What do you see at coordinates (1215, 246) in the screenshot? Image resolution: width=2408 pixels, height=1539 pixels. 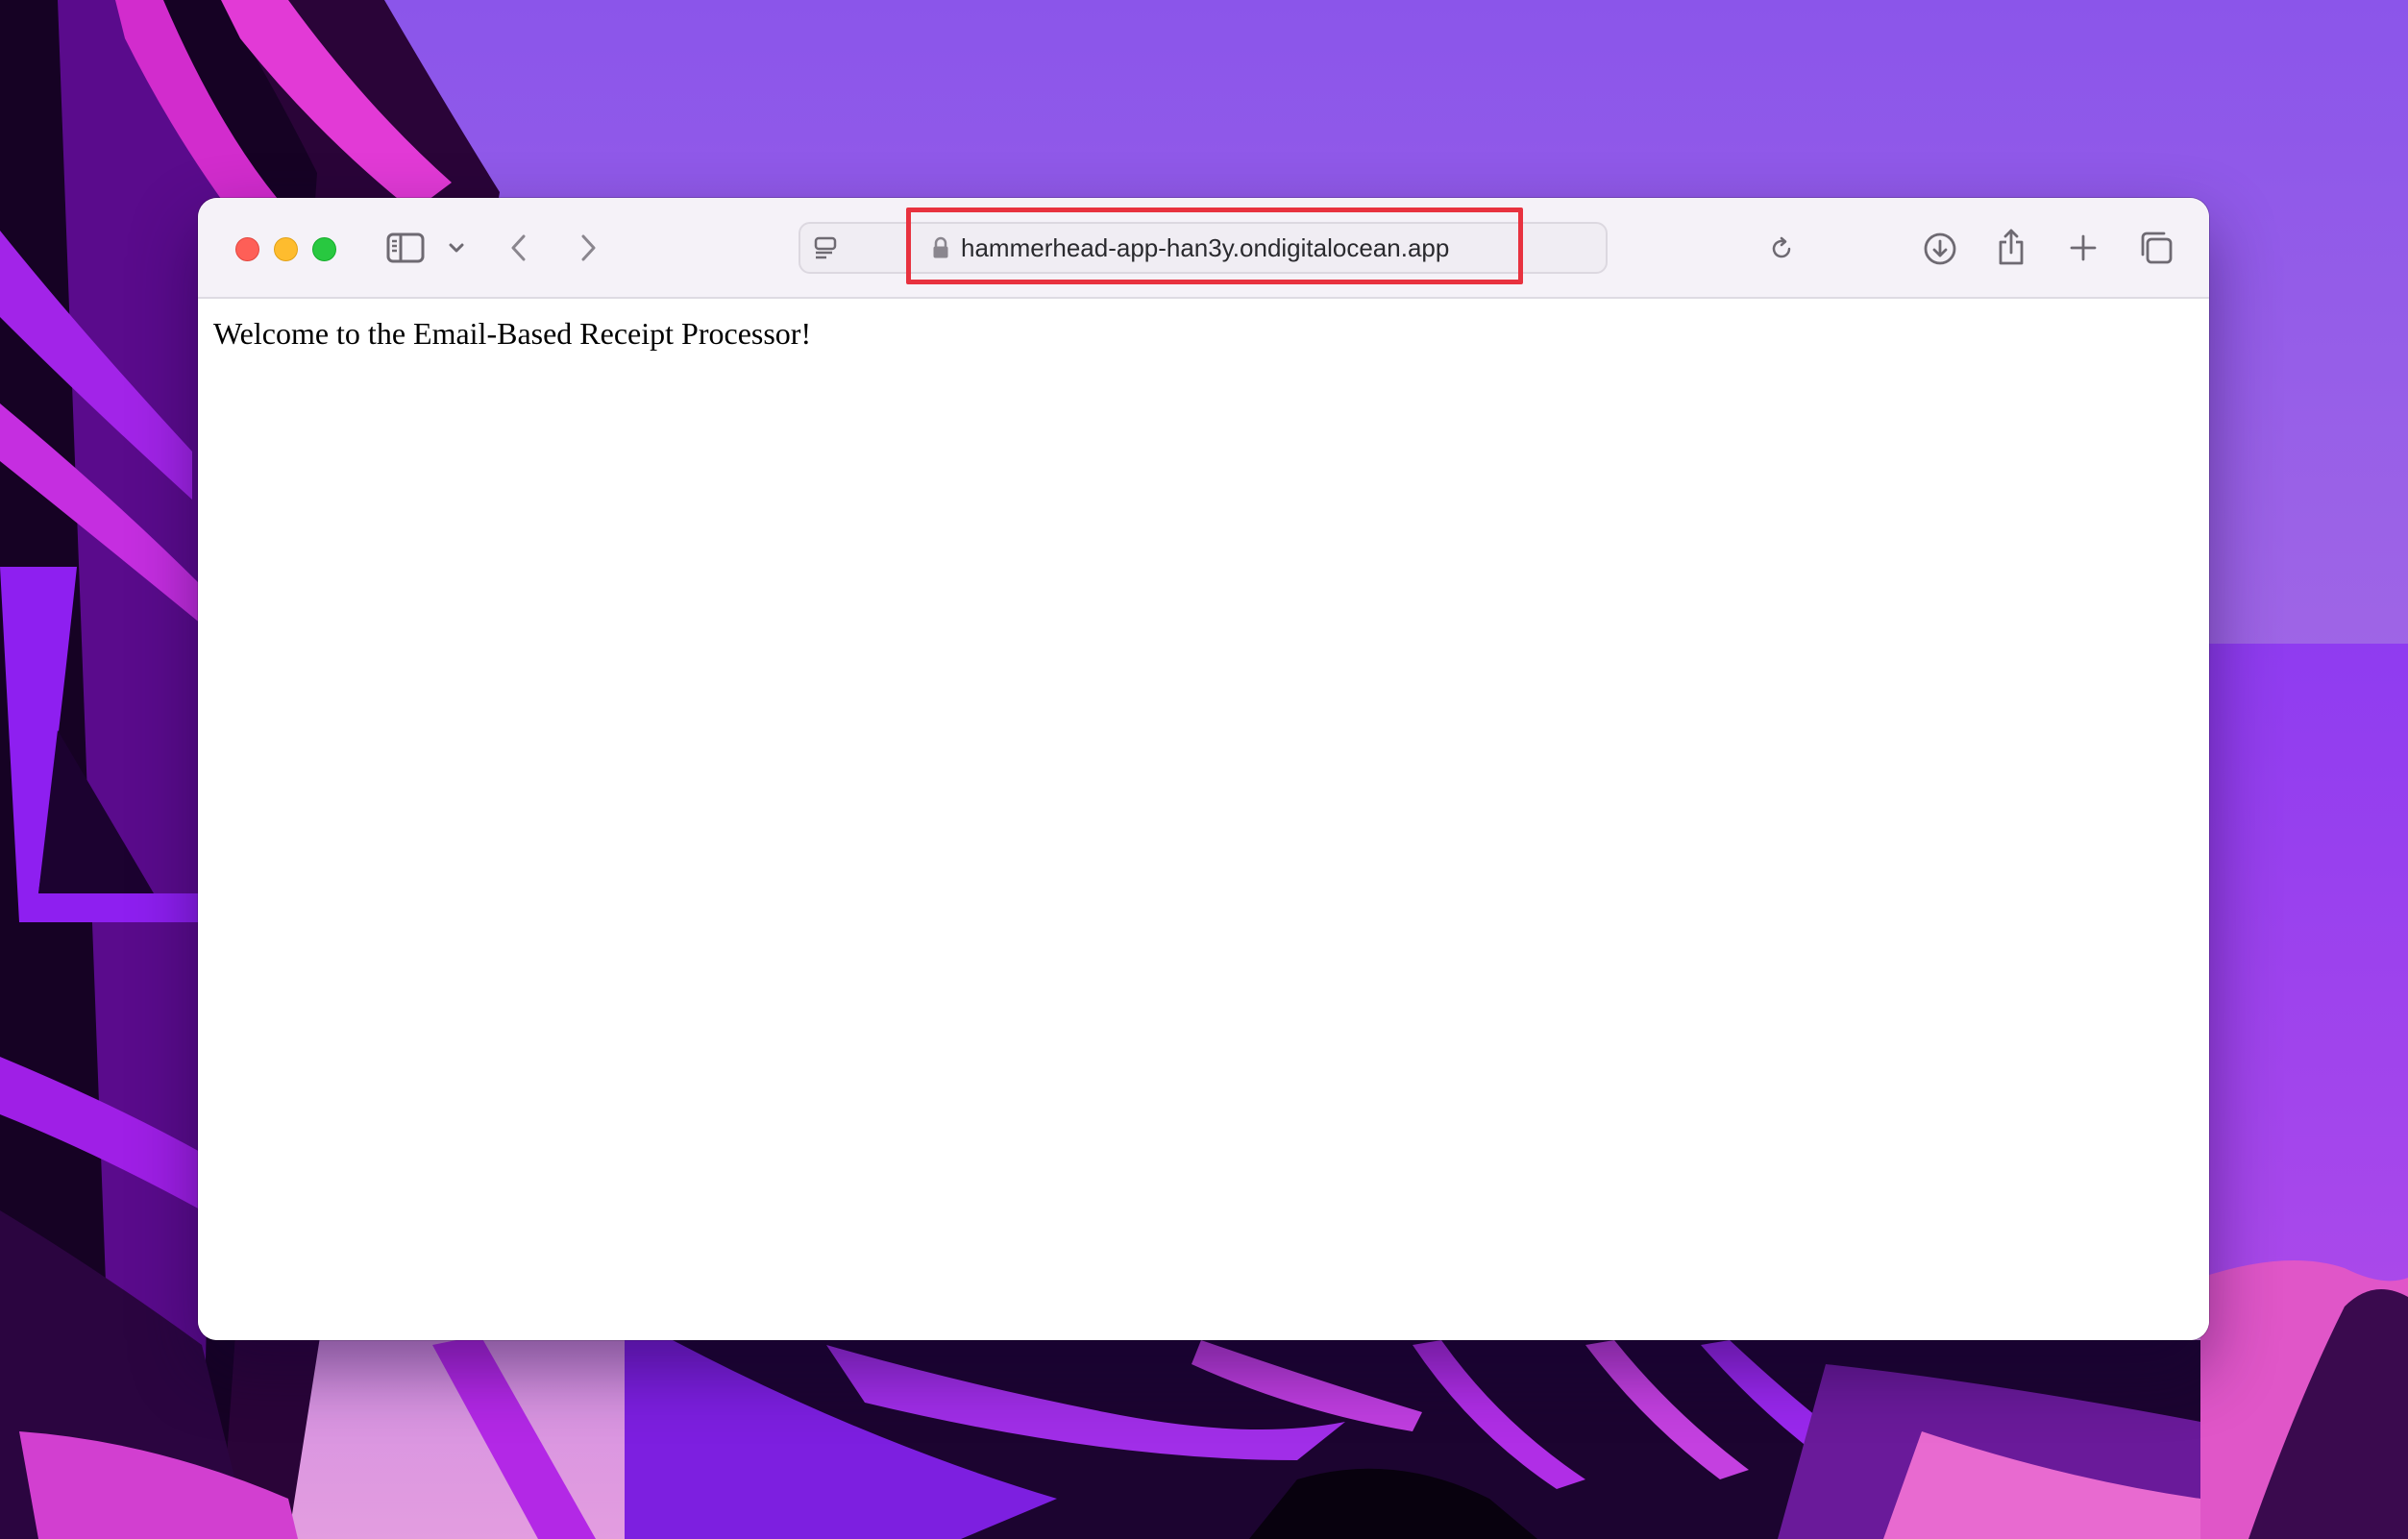 I see `url-highlight-annotation` at bounding box center [1215, 246].